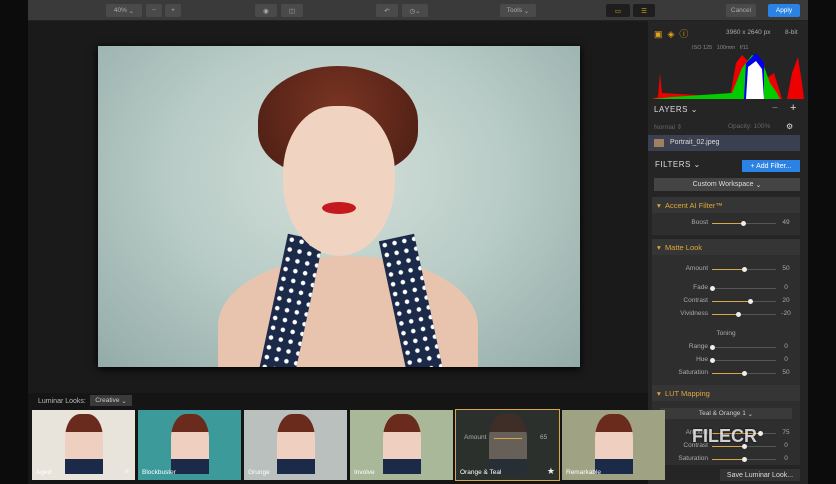  Describe the element at coordinates (401, 445) in the screenshot. I see `look-thumbnail: Involve` at that location.